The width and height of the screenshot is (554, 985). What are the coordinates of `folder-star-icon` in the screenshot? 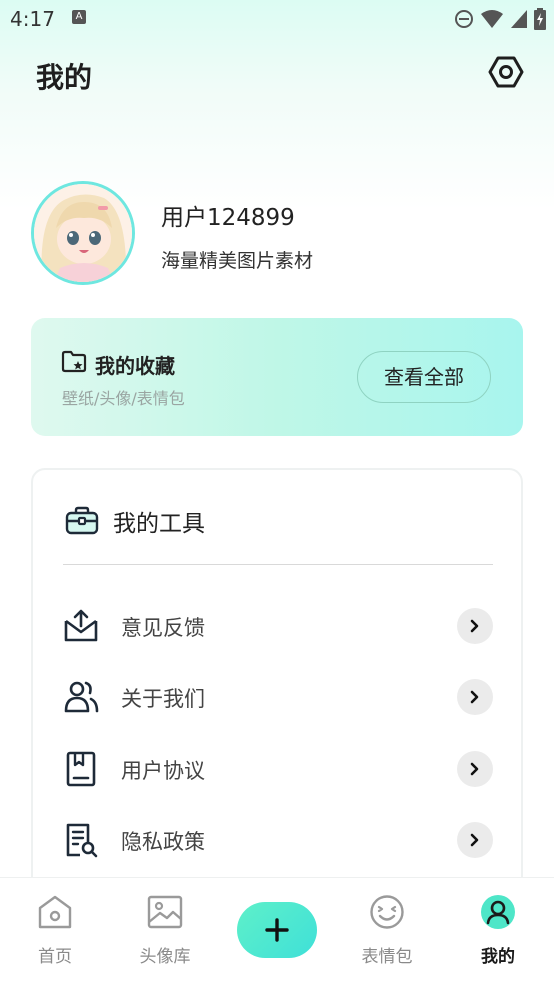 It's located at (74, 361).